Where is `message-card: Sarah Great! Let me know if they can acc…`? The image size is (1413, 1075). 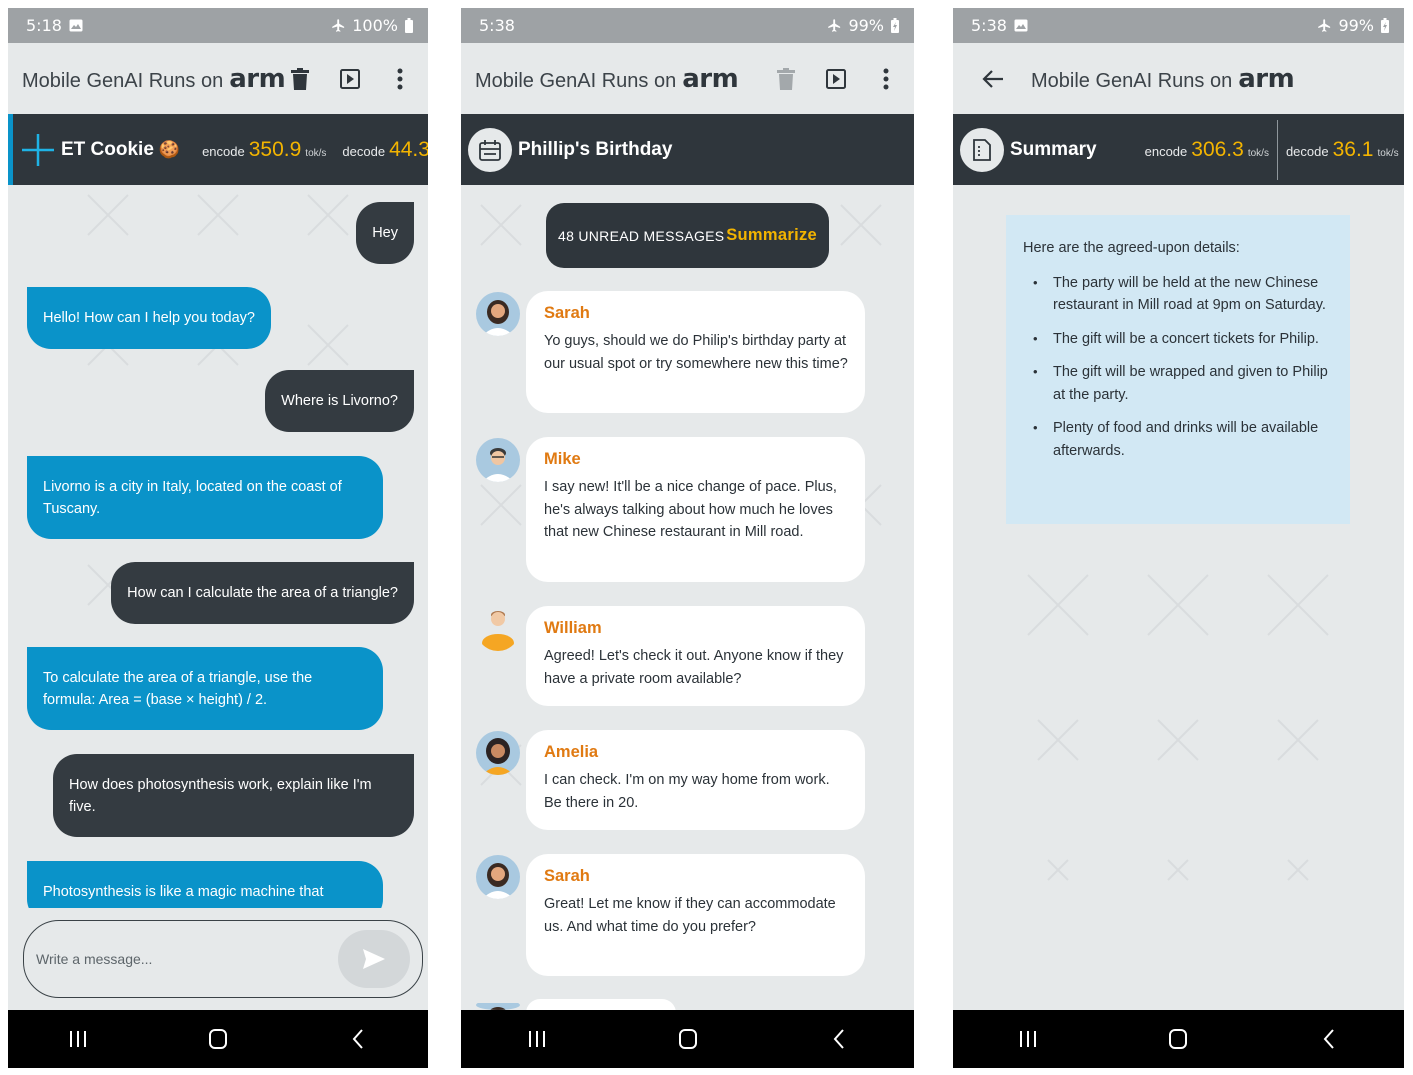
message-card: Sarah Great! Let me know if they can acc… is located at coordinates (695, 915).